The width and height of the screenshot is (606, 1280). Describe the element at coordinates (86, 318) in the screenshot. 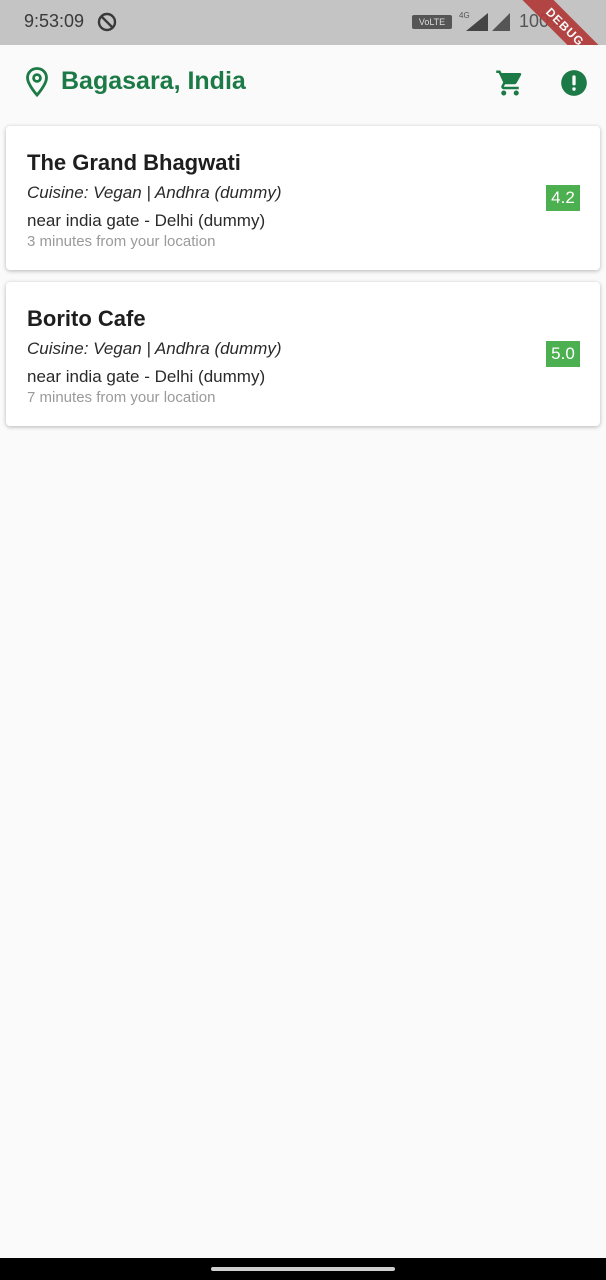

I see `restaurant-name: Borito Cafe` at that location.